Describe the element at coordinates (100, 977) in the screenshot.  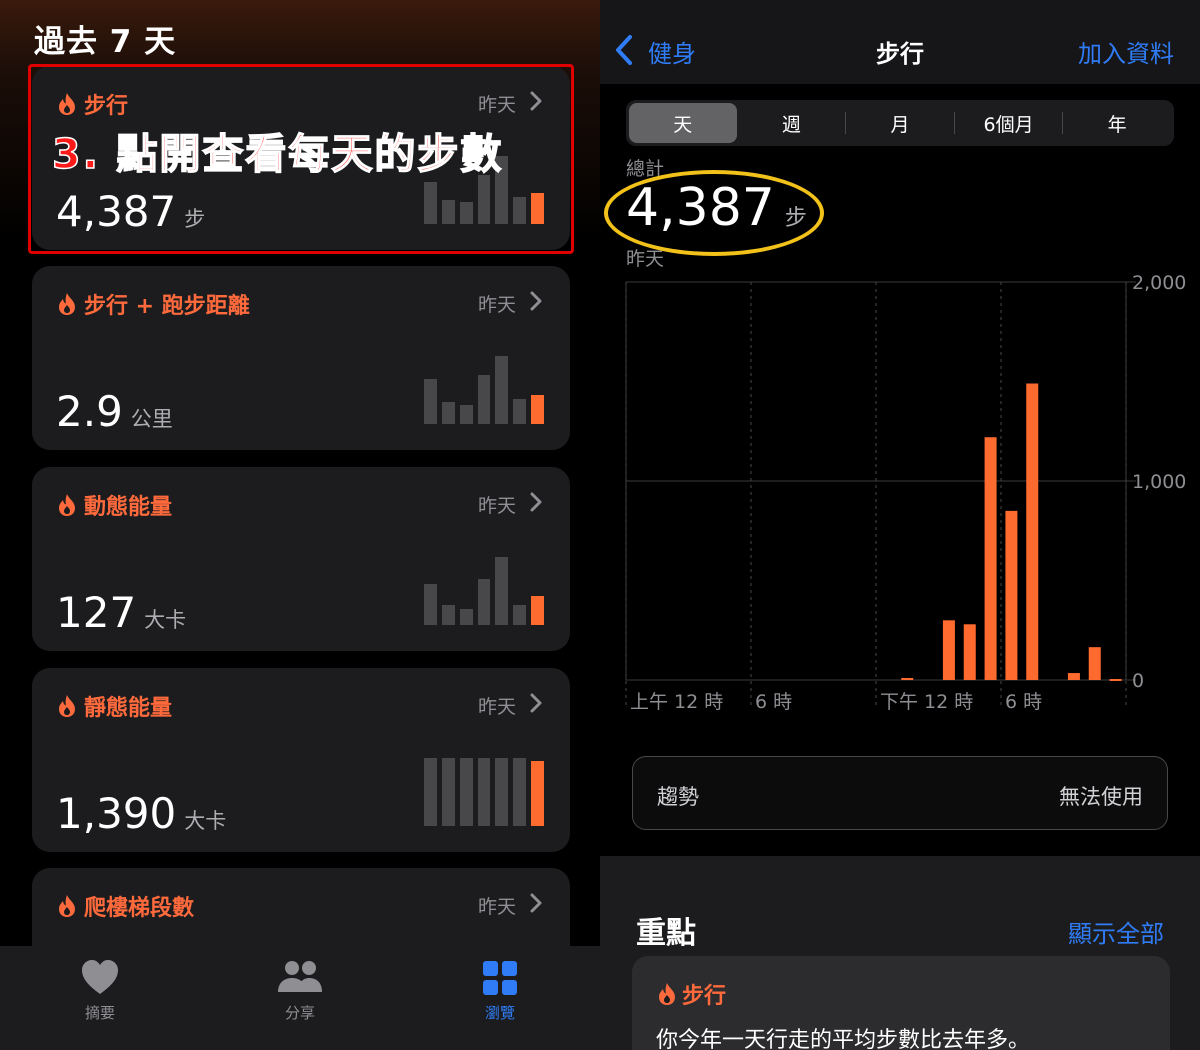
I see `heart-icon` at that location.